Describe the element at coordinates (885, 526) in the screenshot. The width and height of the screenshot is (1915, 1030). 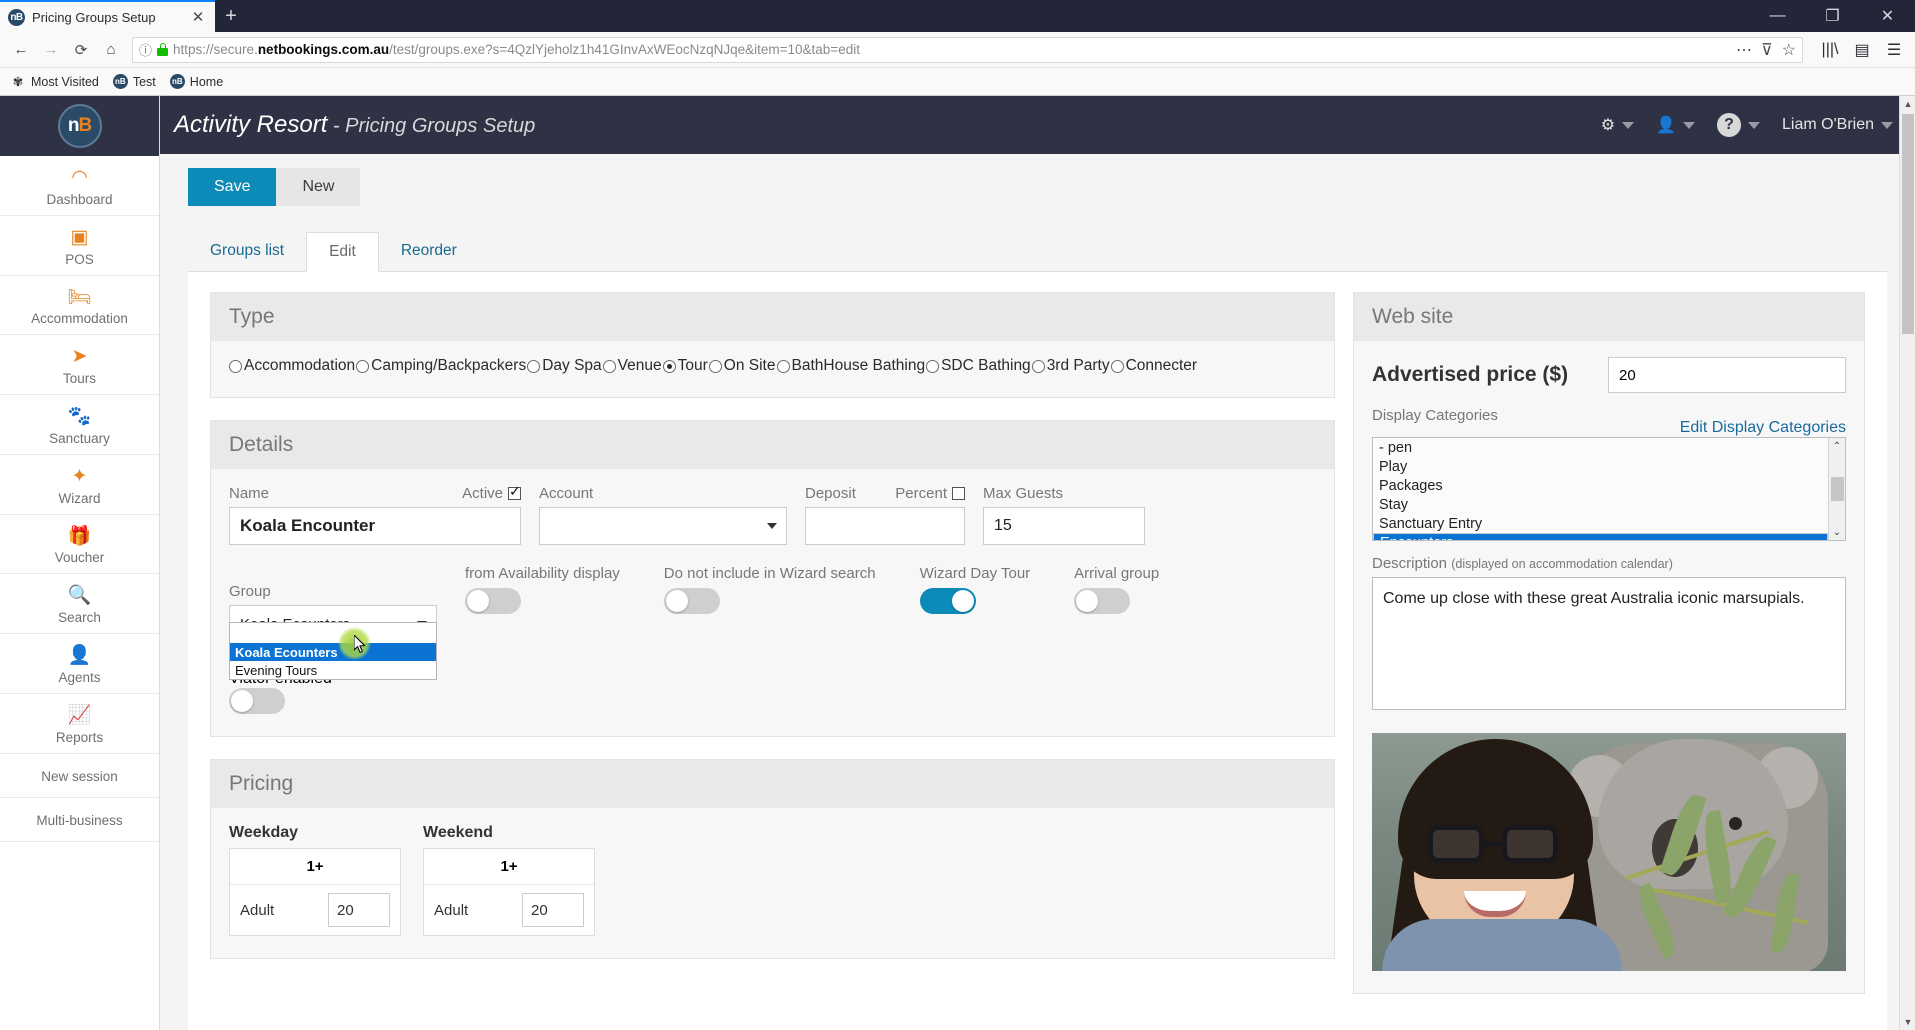
I see `deposit-input` at that location.